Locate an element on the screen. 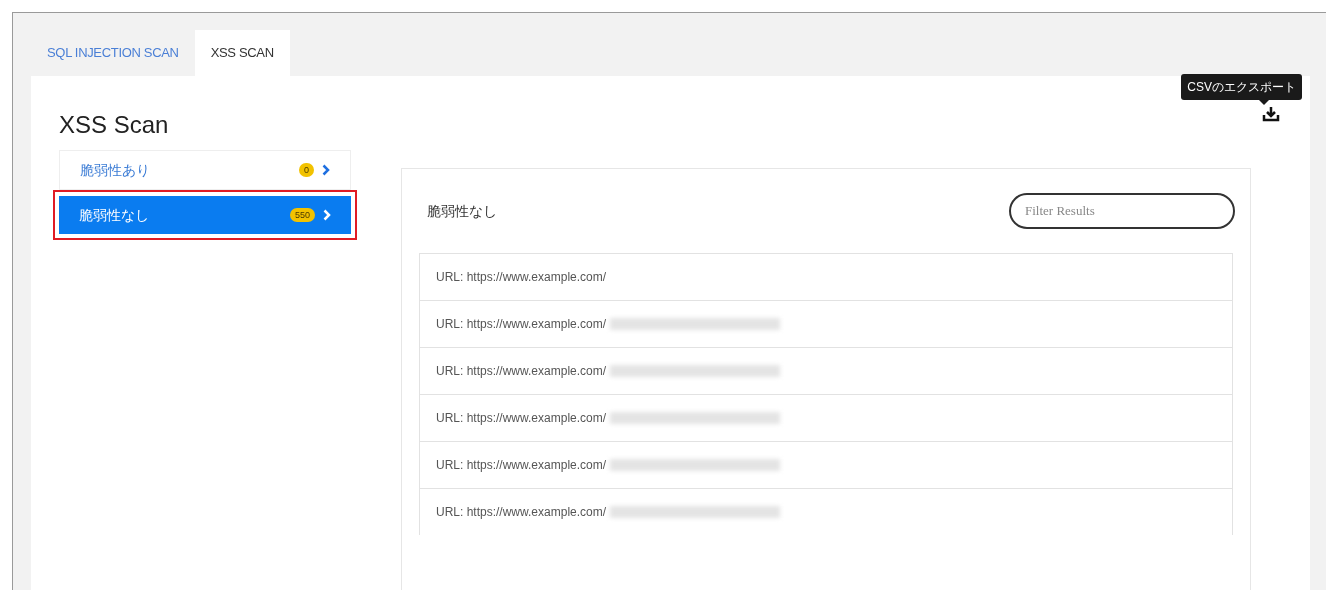 The width and height of the screenshot is (1326, 590). count-badge: 0 is located at coordinates (306, 170).